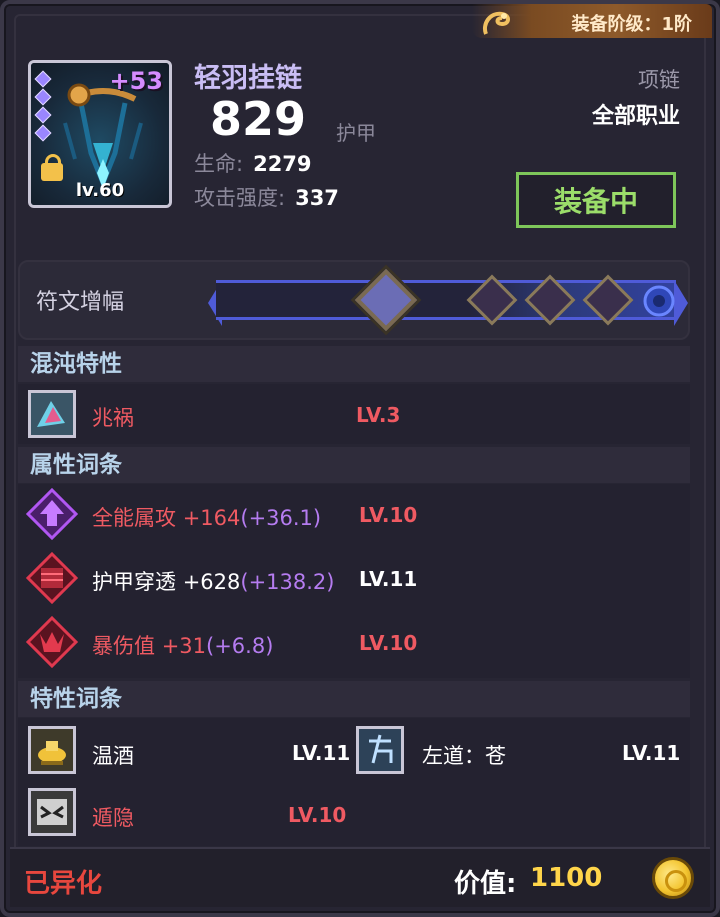 Image resolution: width=720 pixels, height=917 pixels. I want to click on armor-value: 829, so click(258, 119).